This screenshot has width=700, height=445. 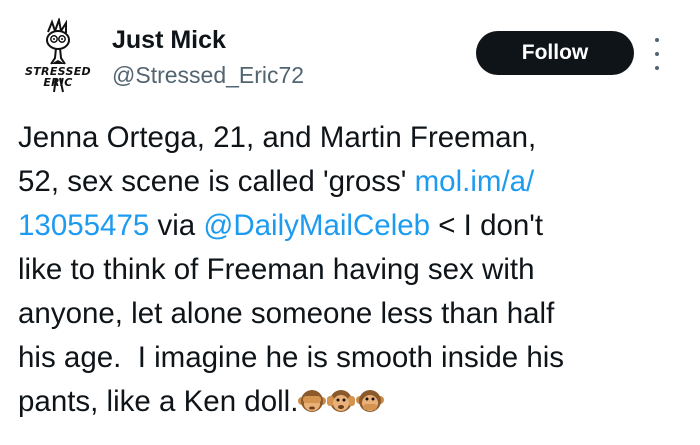 I want to click on tweet-text-segment: via, so click(x=176, y=225).